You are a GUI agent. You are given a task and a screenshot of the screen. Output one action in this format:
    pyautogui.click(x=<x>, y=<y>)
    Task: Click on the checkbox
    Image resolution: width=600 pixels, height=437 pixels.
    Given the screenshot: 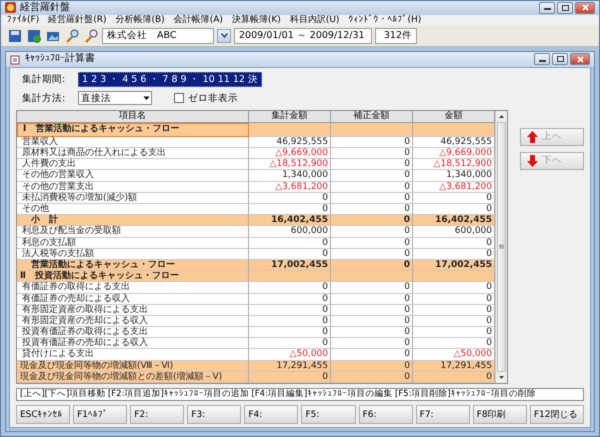 What is the action you would take?
    pyautogui.click(x=179, y=98)
    